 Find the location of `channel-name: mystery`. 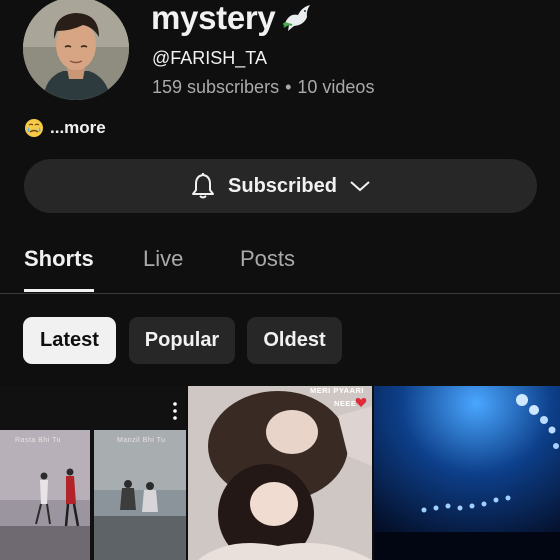

channel-name: mystery is located at coordinates (232, 19).